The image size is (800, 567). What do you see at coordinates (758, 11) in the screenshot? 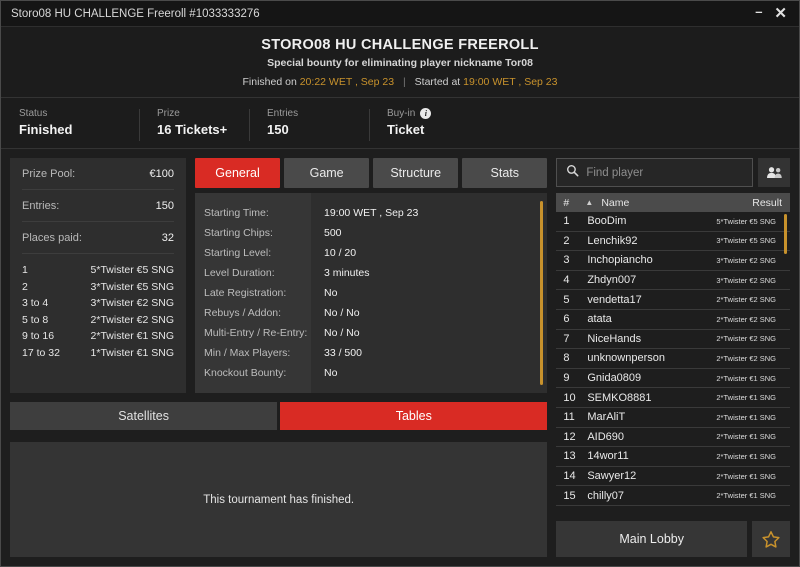
I see `minimize-icon: –` at bounding box center [758, 11].